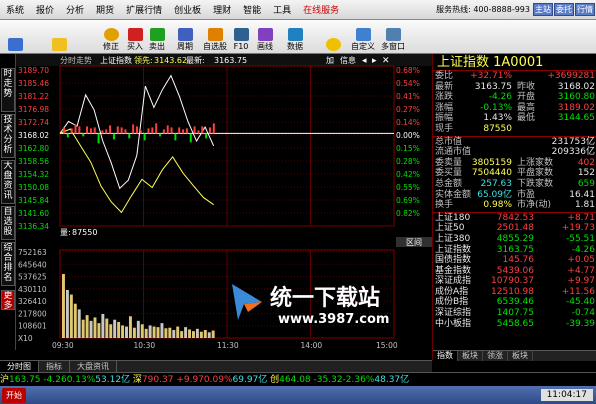 The height and width of the screenshot is (404, 596). What do you see at coordinates (514, 205) in the screenshot?
I see `stat-row: 换手 0.98% 市净(动) 1.81` at bounding box center [514, 205].